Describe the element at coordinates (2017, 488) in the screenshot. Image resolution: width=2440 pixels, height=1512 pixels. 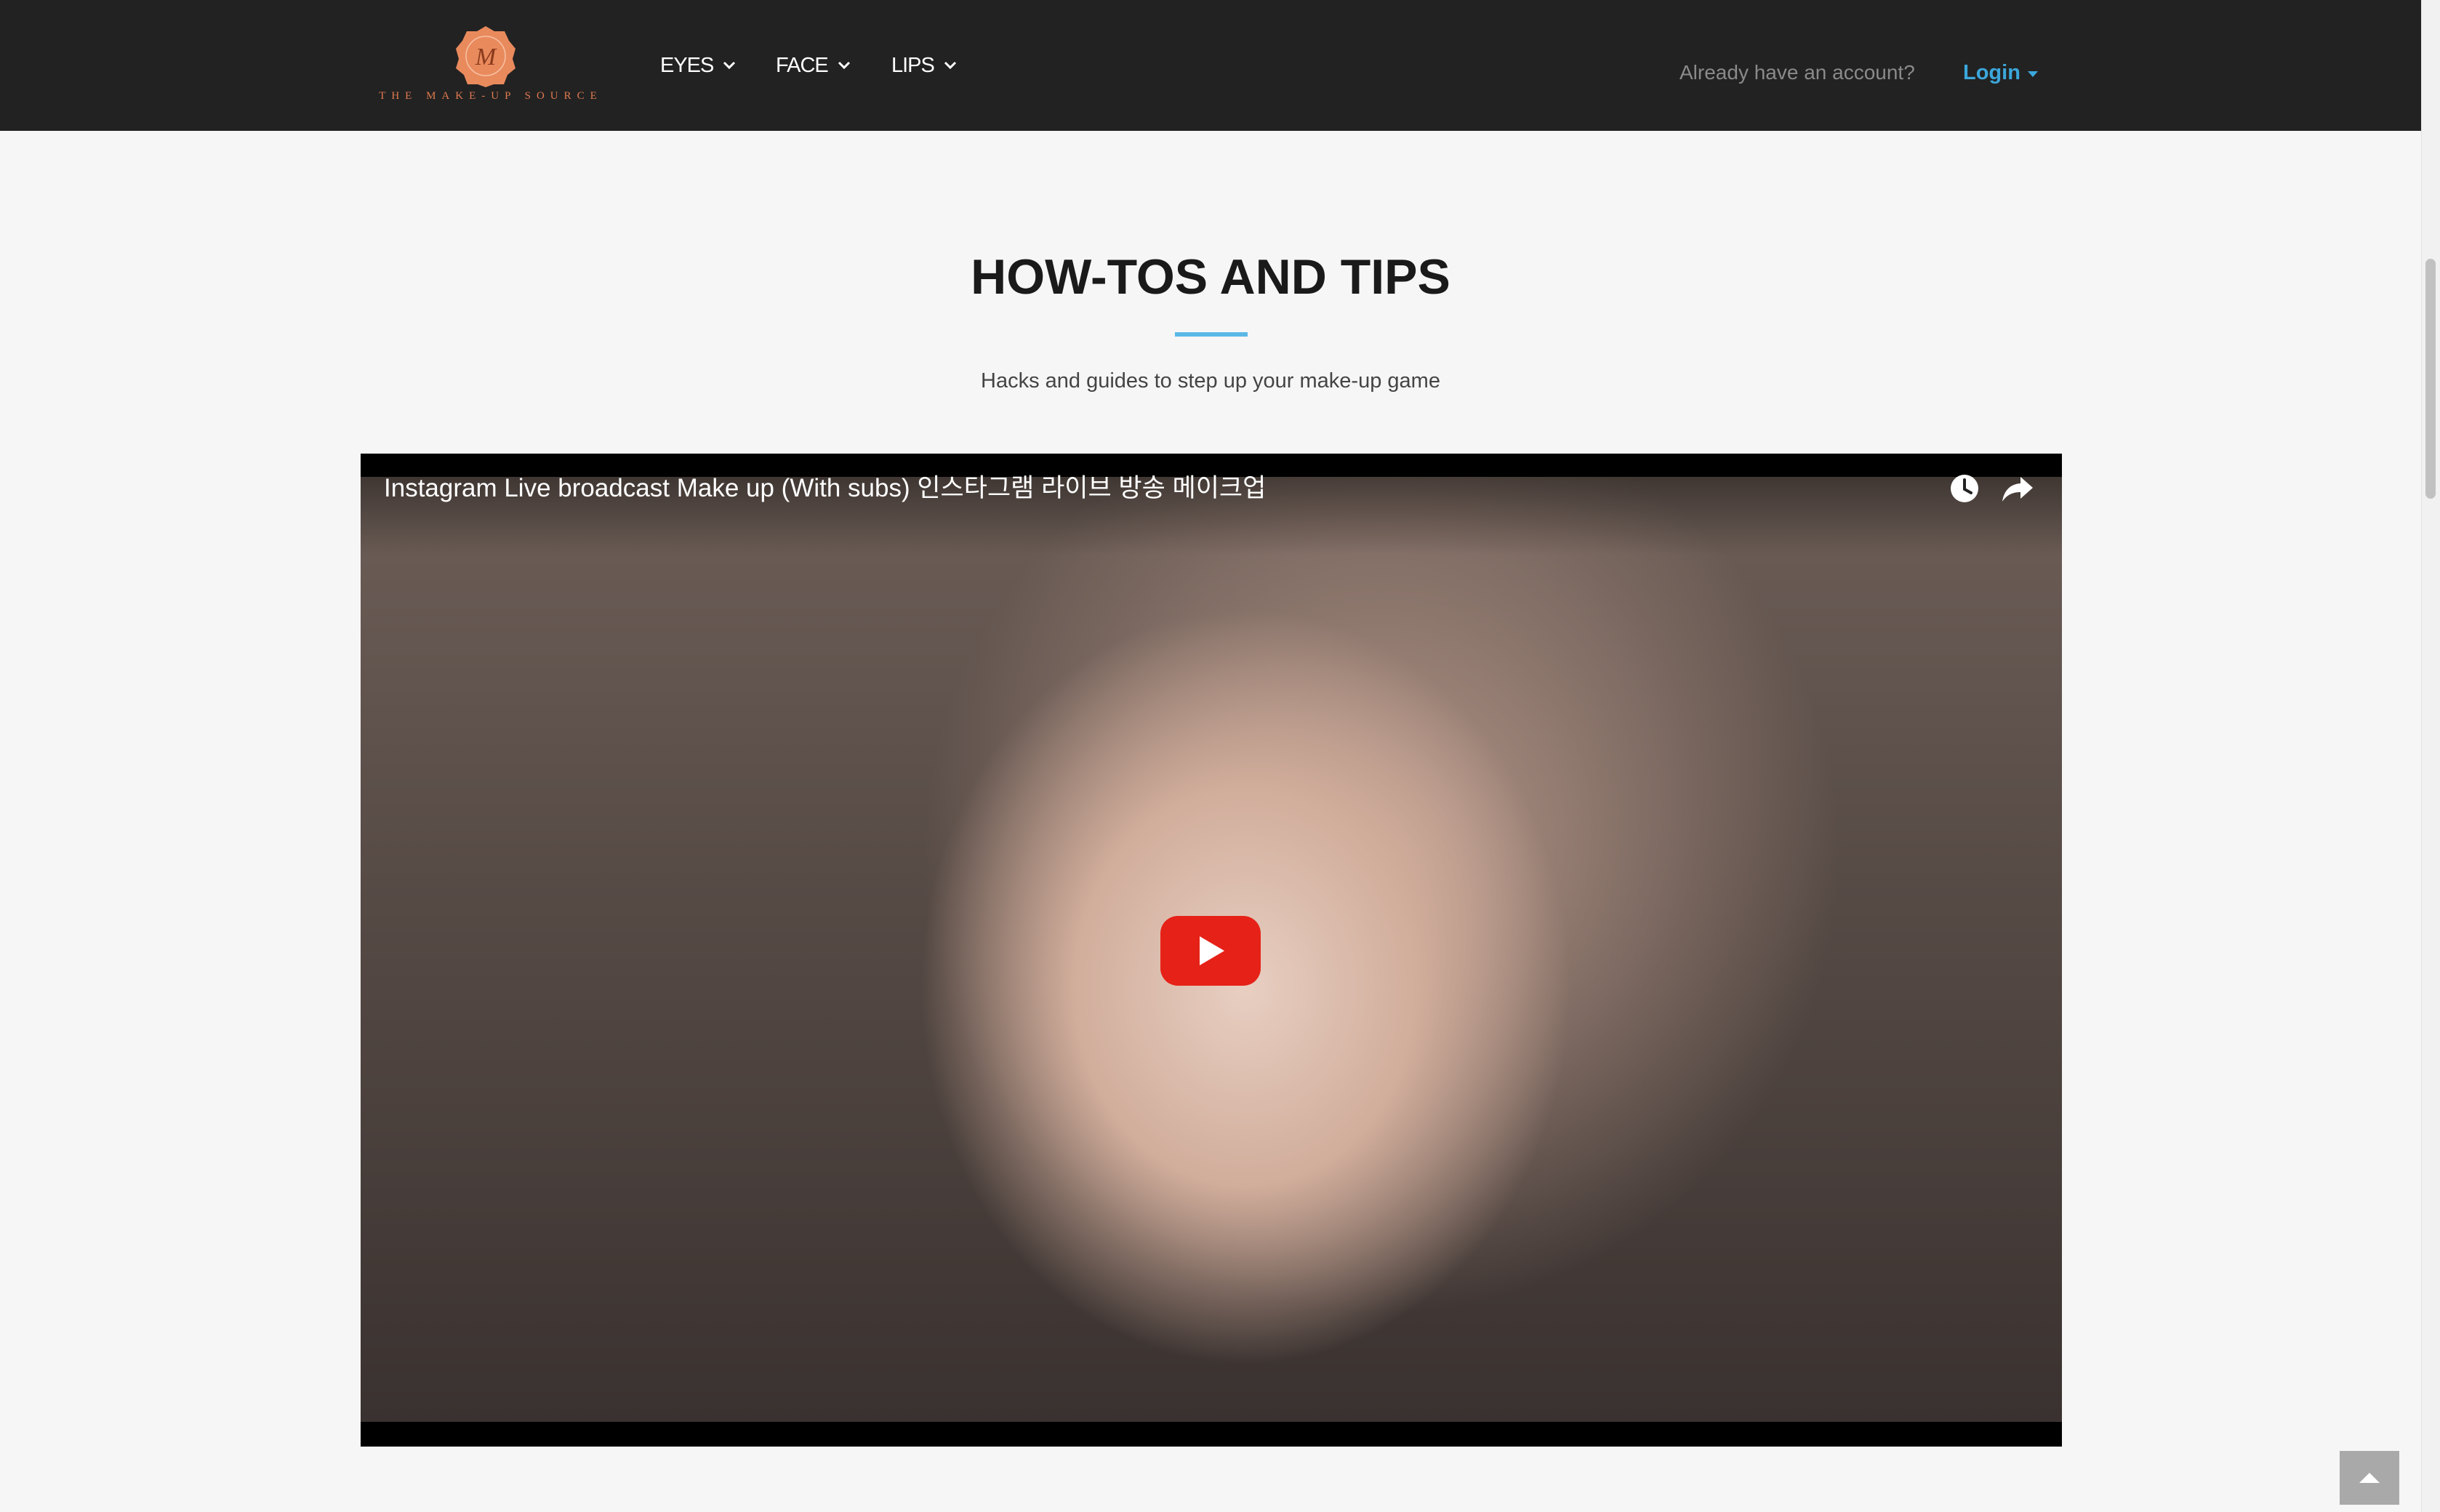
I see `share-icon` at that location.